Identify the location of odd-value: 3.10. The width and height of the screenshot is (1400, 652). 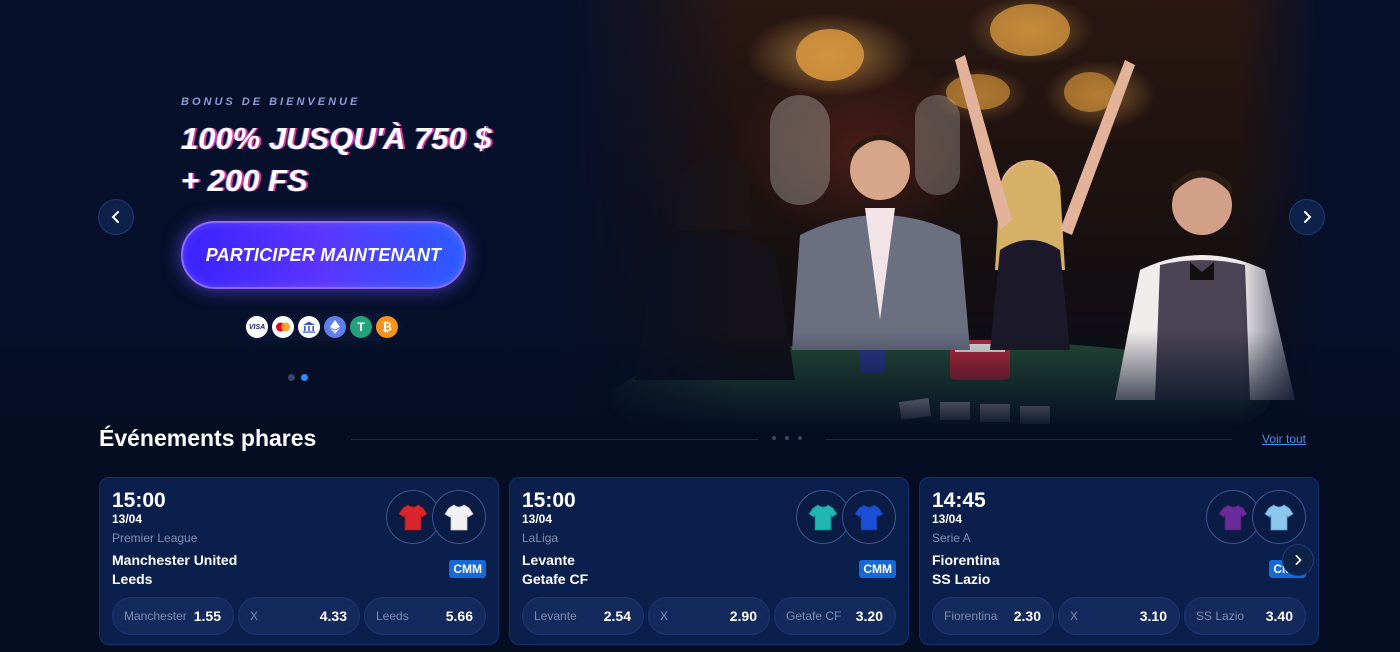
(1153, 616).